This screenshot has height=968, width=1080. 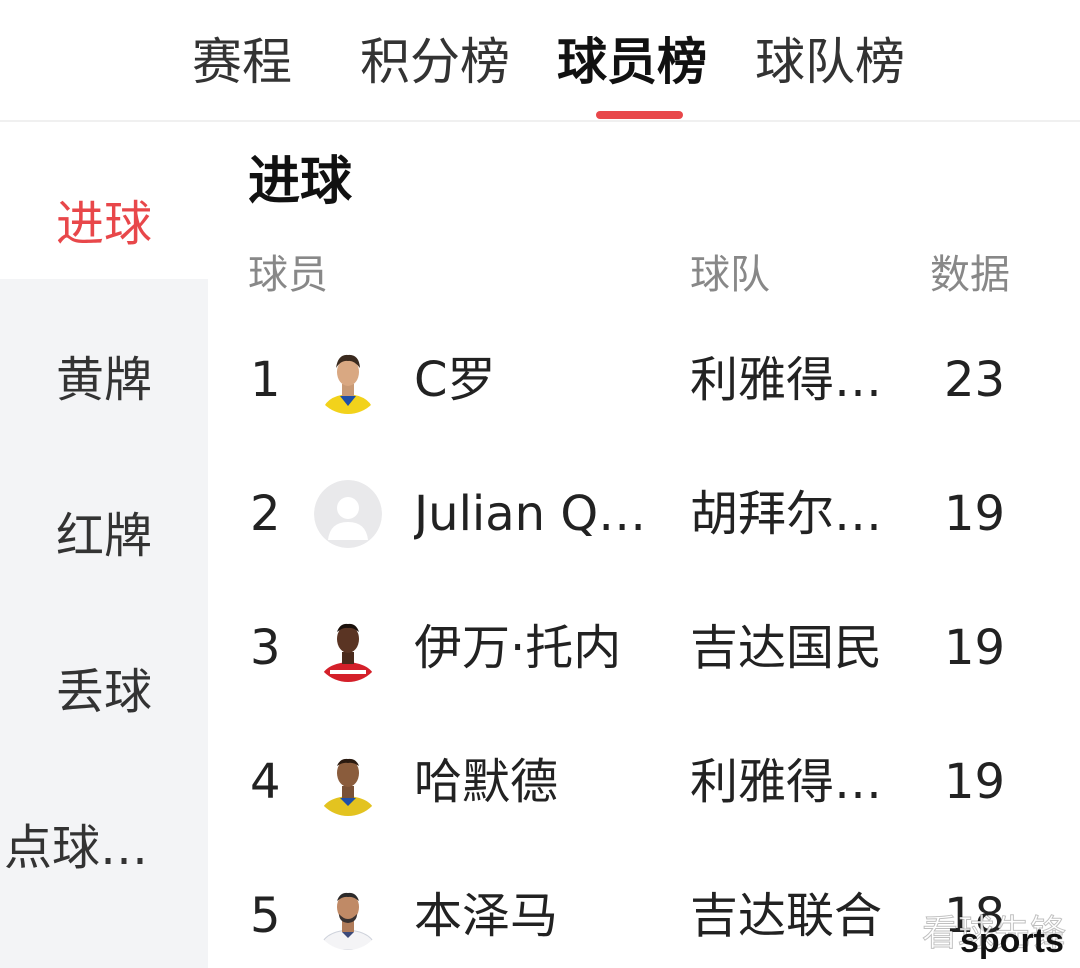 I want to click on goal-count: 23, so click(x=975, y=380).